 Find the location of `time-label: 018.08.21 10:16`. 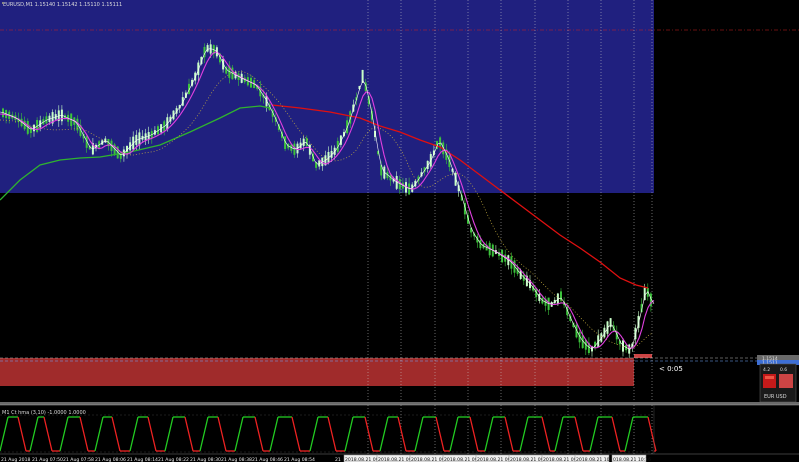

time-label: 018.08.21 10:16 is located at coordinates (632, 459).